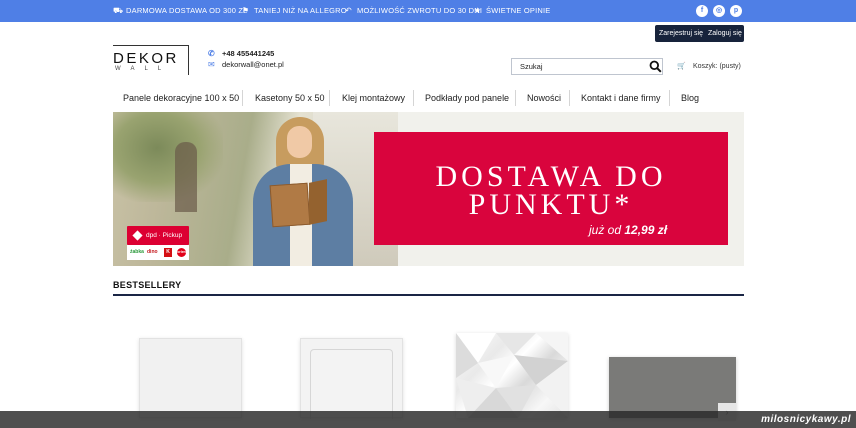 The image size is (856, 428). Describe the element at coordinates (143, 69) in the screenshot. I see `logo-sub-text: WALL` at that location.